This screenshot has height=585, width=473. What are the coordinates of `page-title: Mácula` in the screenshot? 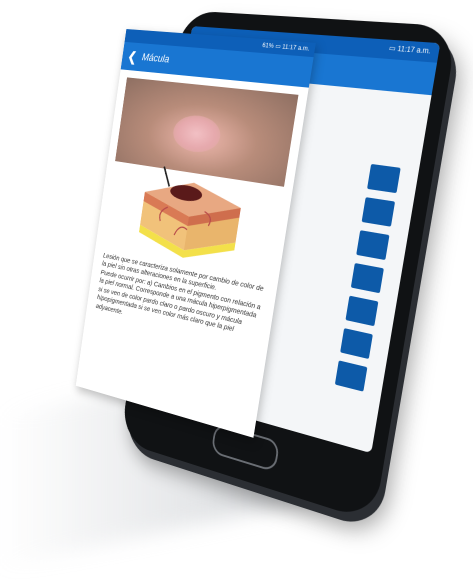 It's located at (156, 58).